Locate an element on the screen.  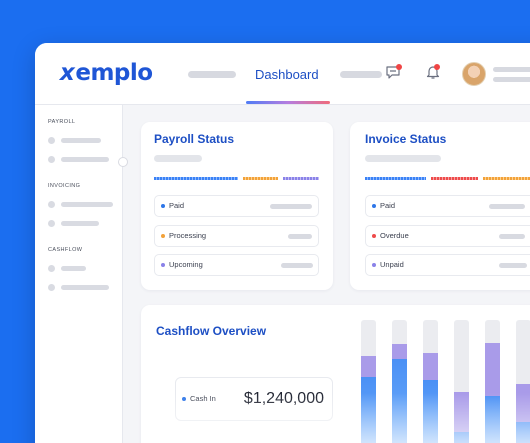
tab-dashboard: Dashboard is located at coordinates (287, 74).